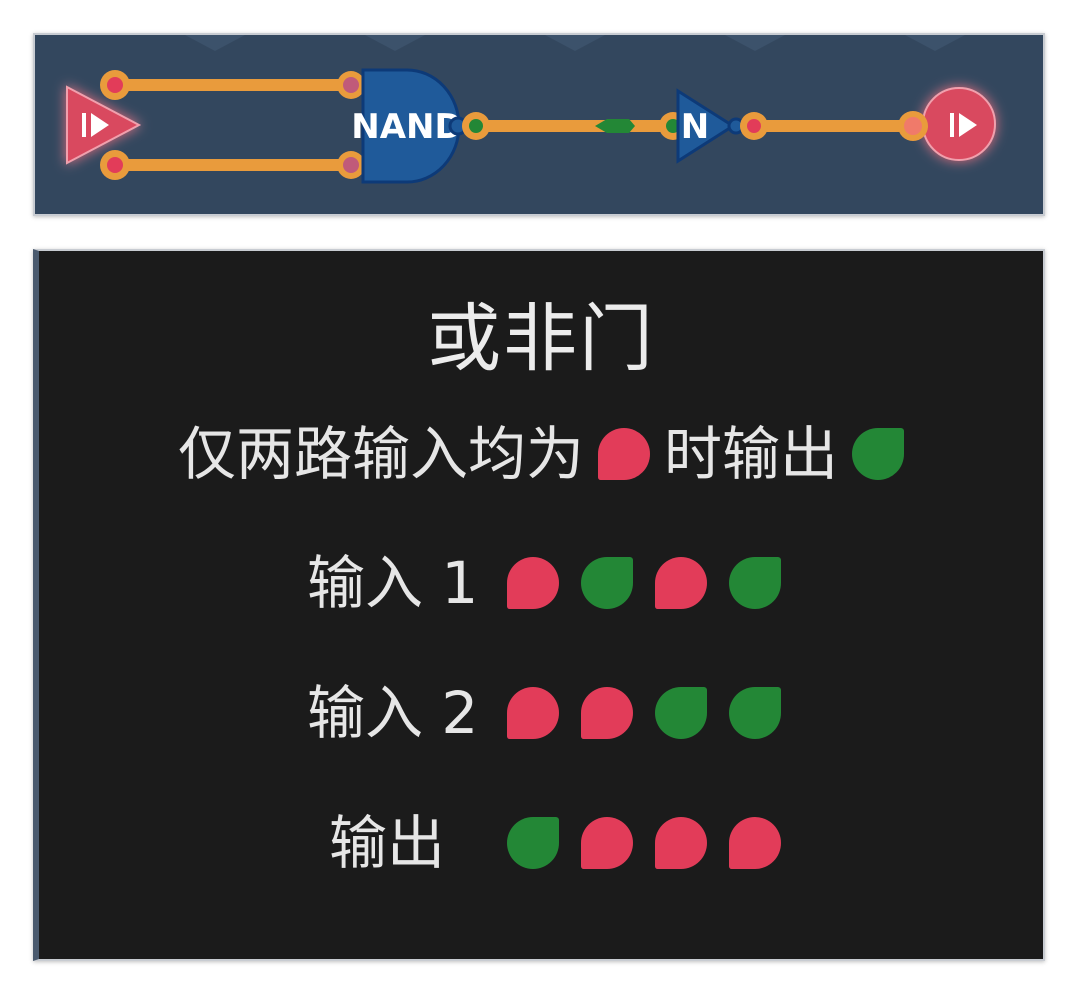 This screenshot has width=1077, height=993. Describe the element at coordinates (104, 125) in the screenshot. I see `input-source` at that location.